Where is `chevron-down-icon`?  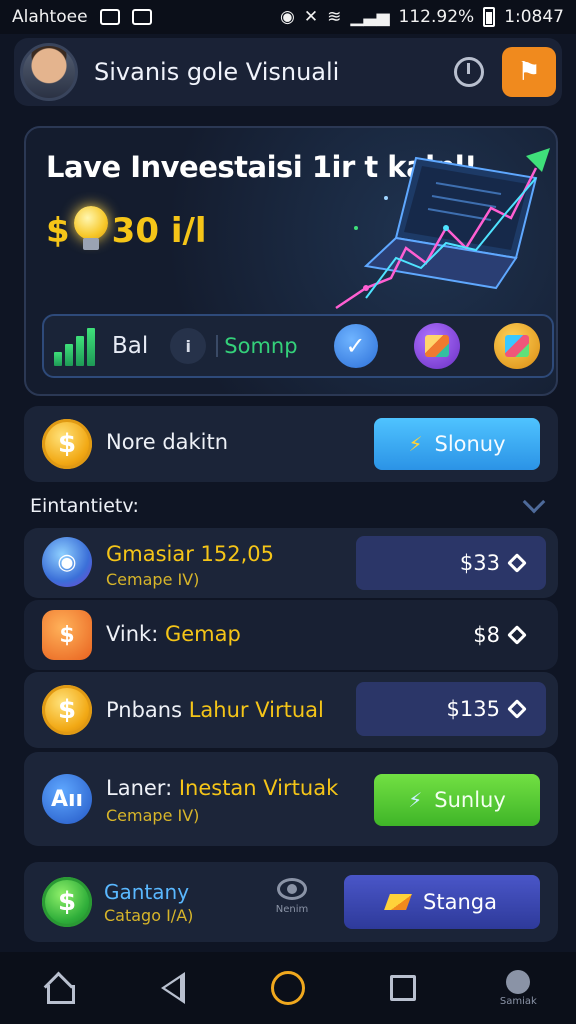
chevron-down-icon is located at coordinates (534, 502).